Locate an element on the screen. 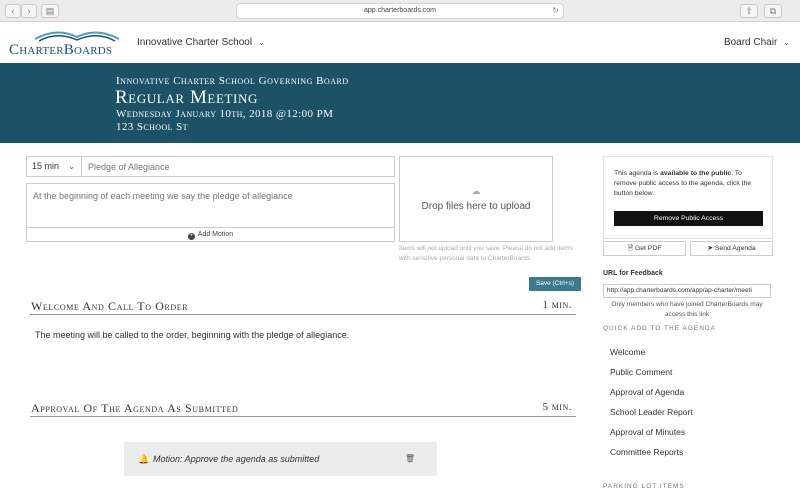 This screenshot has width=800, height=500. duration-select: 15 min ⌄ is located at coordinates (54, 166).